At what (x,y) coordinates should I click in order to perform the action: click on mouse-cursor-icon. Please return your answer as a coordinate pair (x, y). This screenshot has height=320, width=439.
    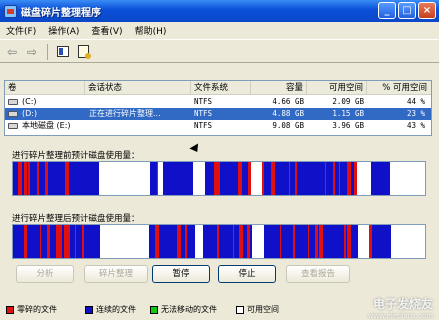
    Looking at the image, I should click on (195, 149).